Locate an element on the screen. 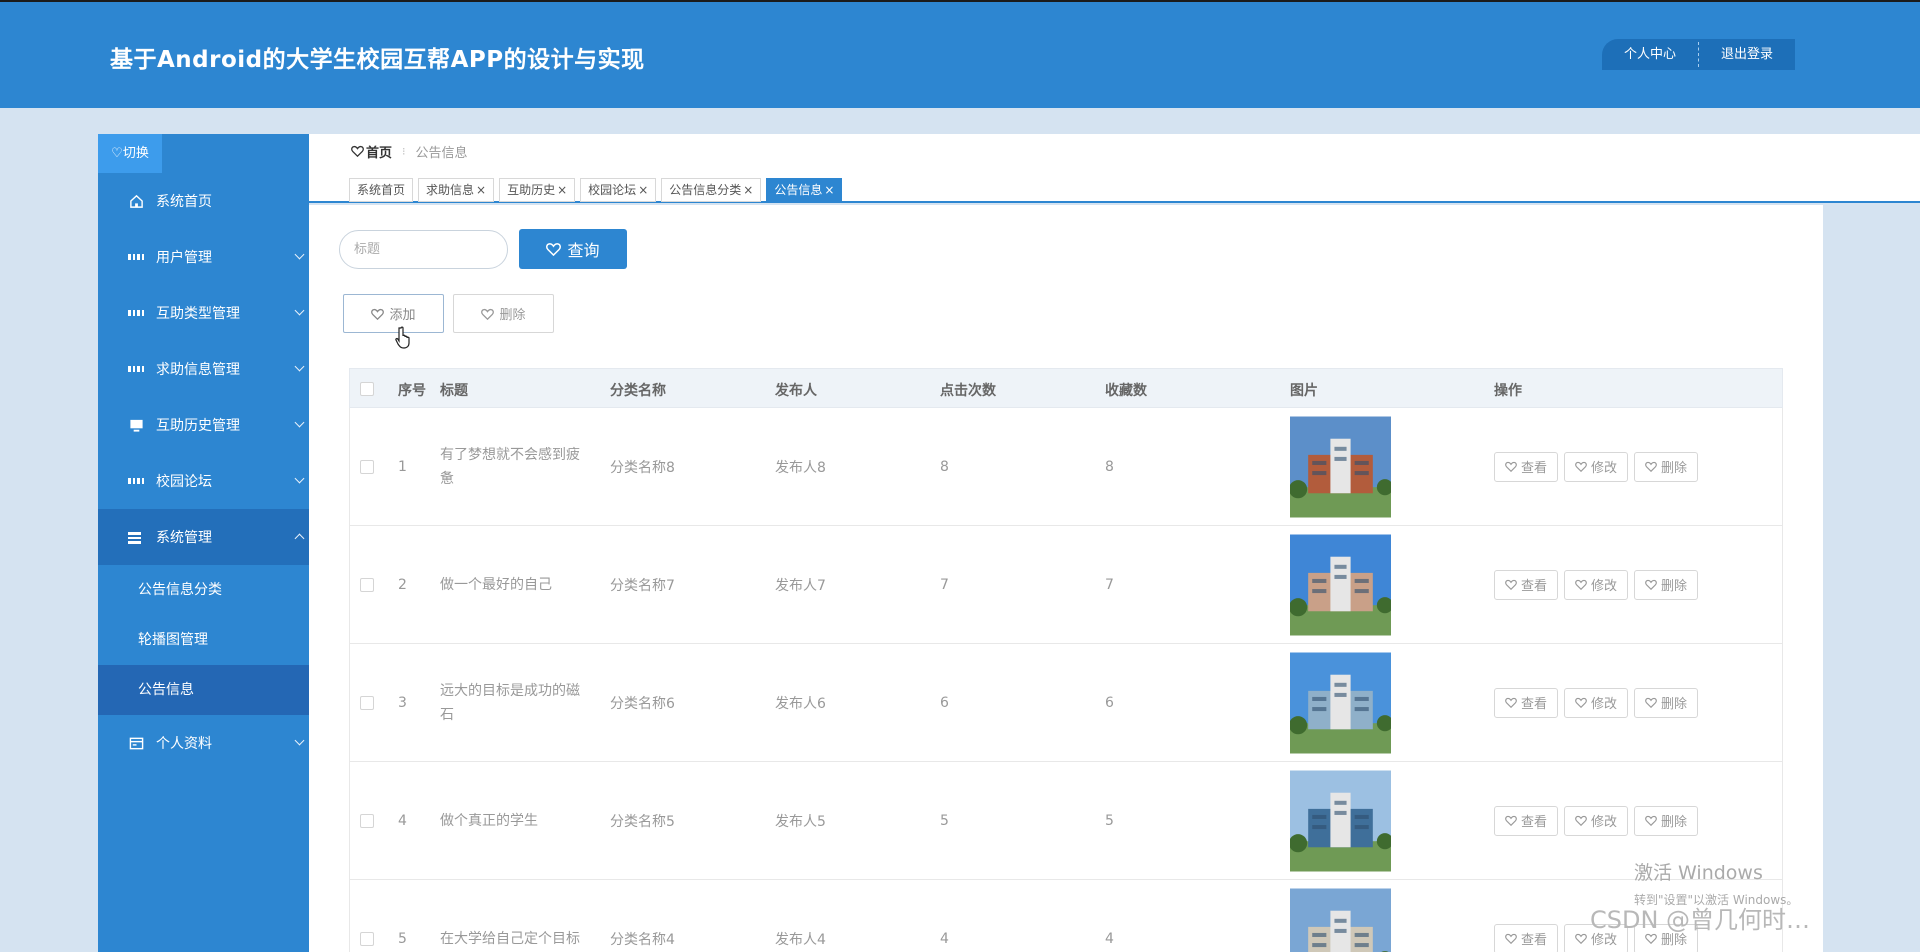 Image resolution: width=1920 pixels, height=952 pixels. tab-label: 公告信息 is located at coordinates (798, 190).